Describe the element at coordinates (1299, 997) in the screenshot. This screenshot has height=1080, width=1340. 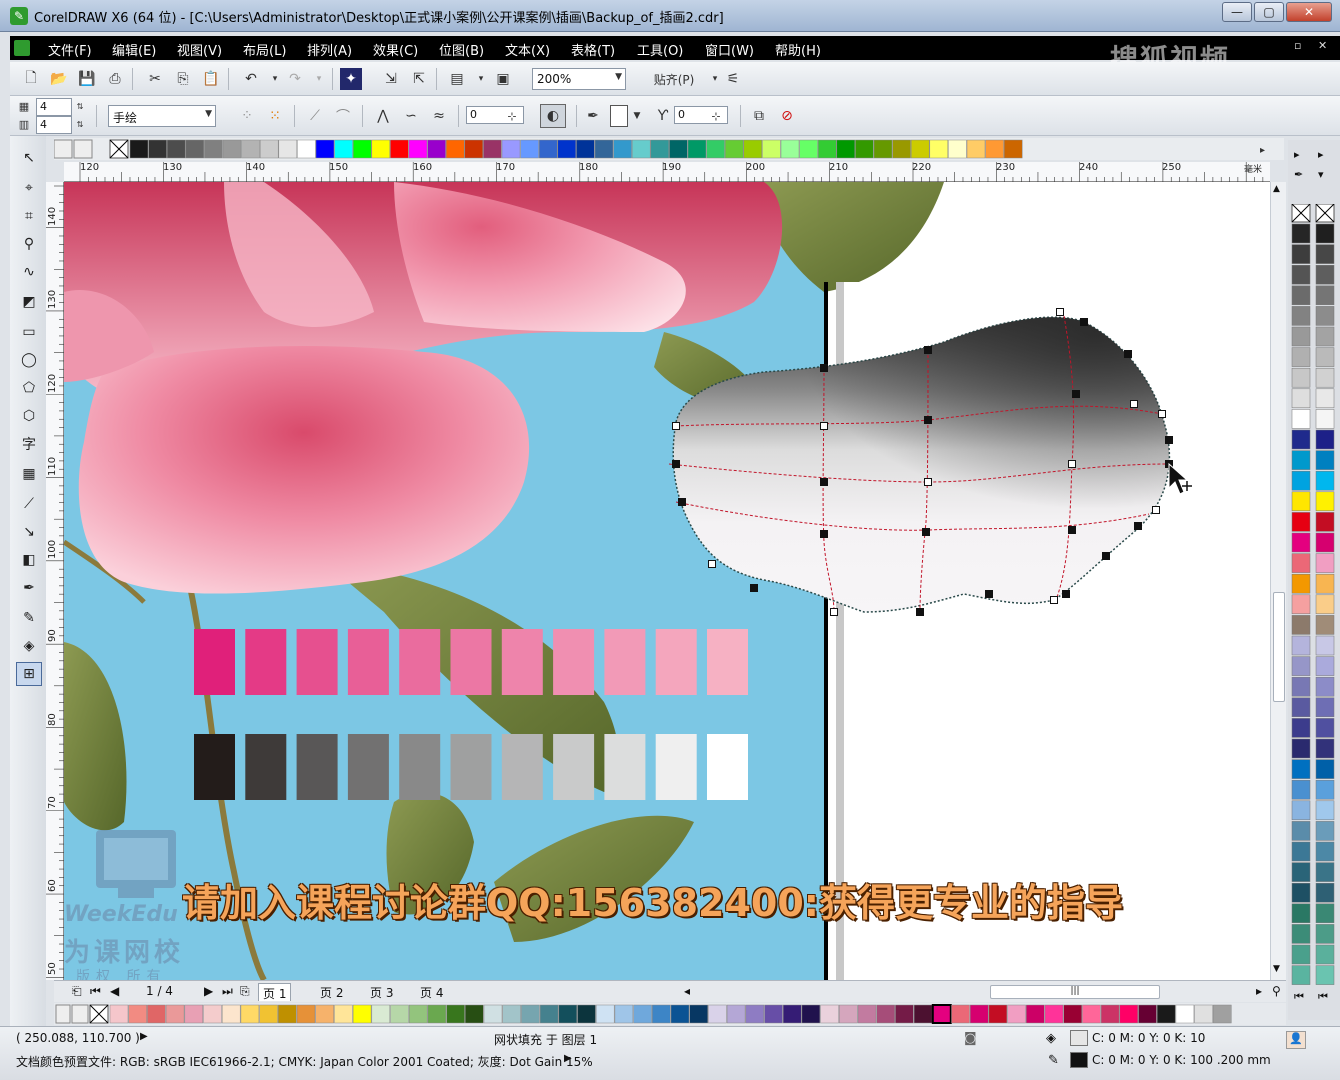
I see `palette-scroll-down-icon: ⏮` at that location.